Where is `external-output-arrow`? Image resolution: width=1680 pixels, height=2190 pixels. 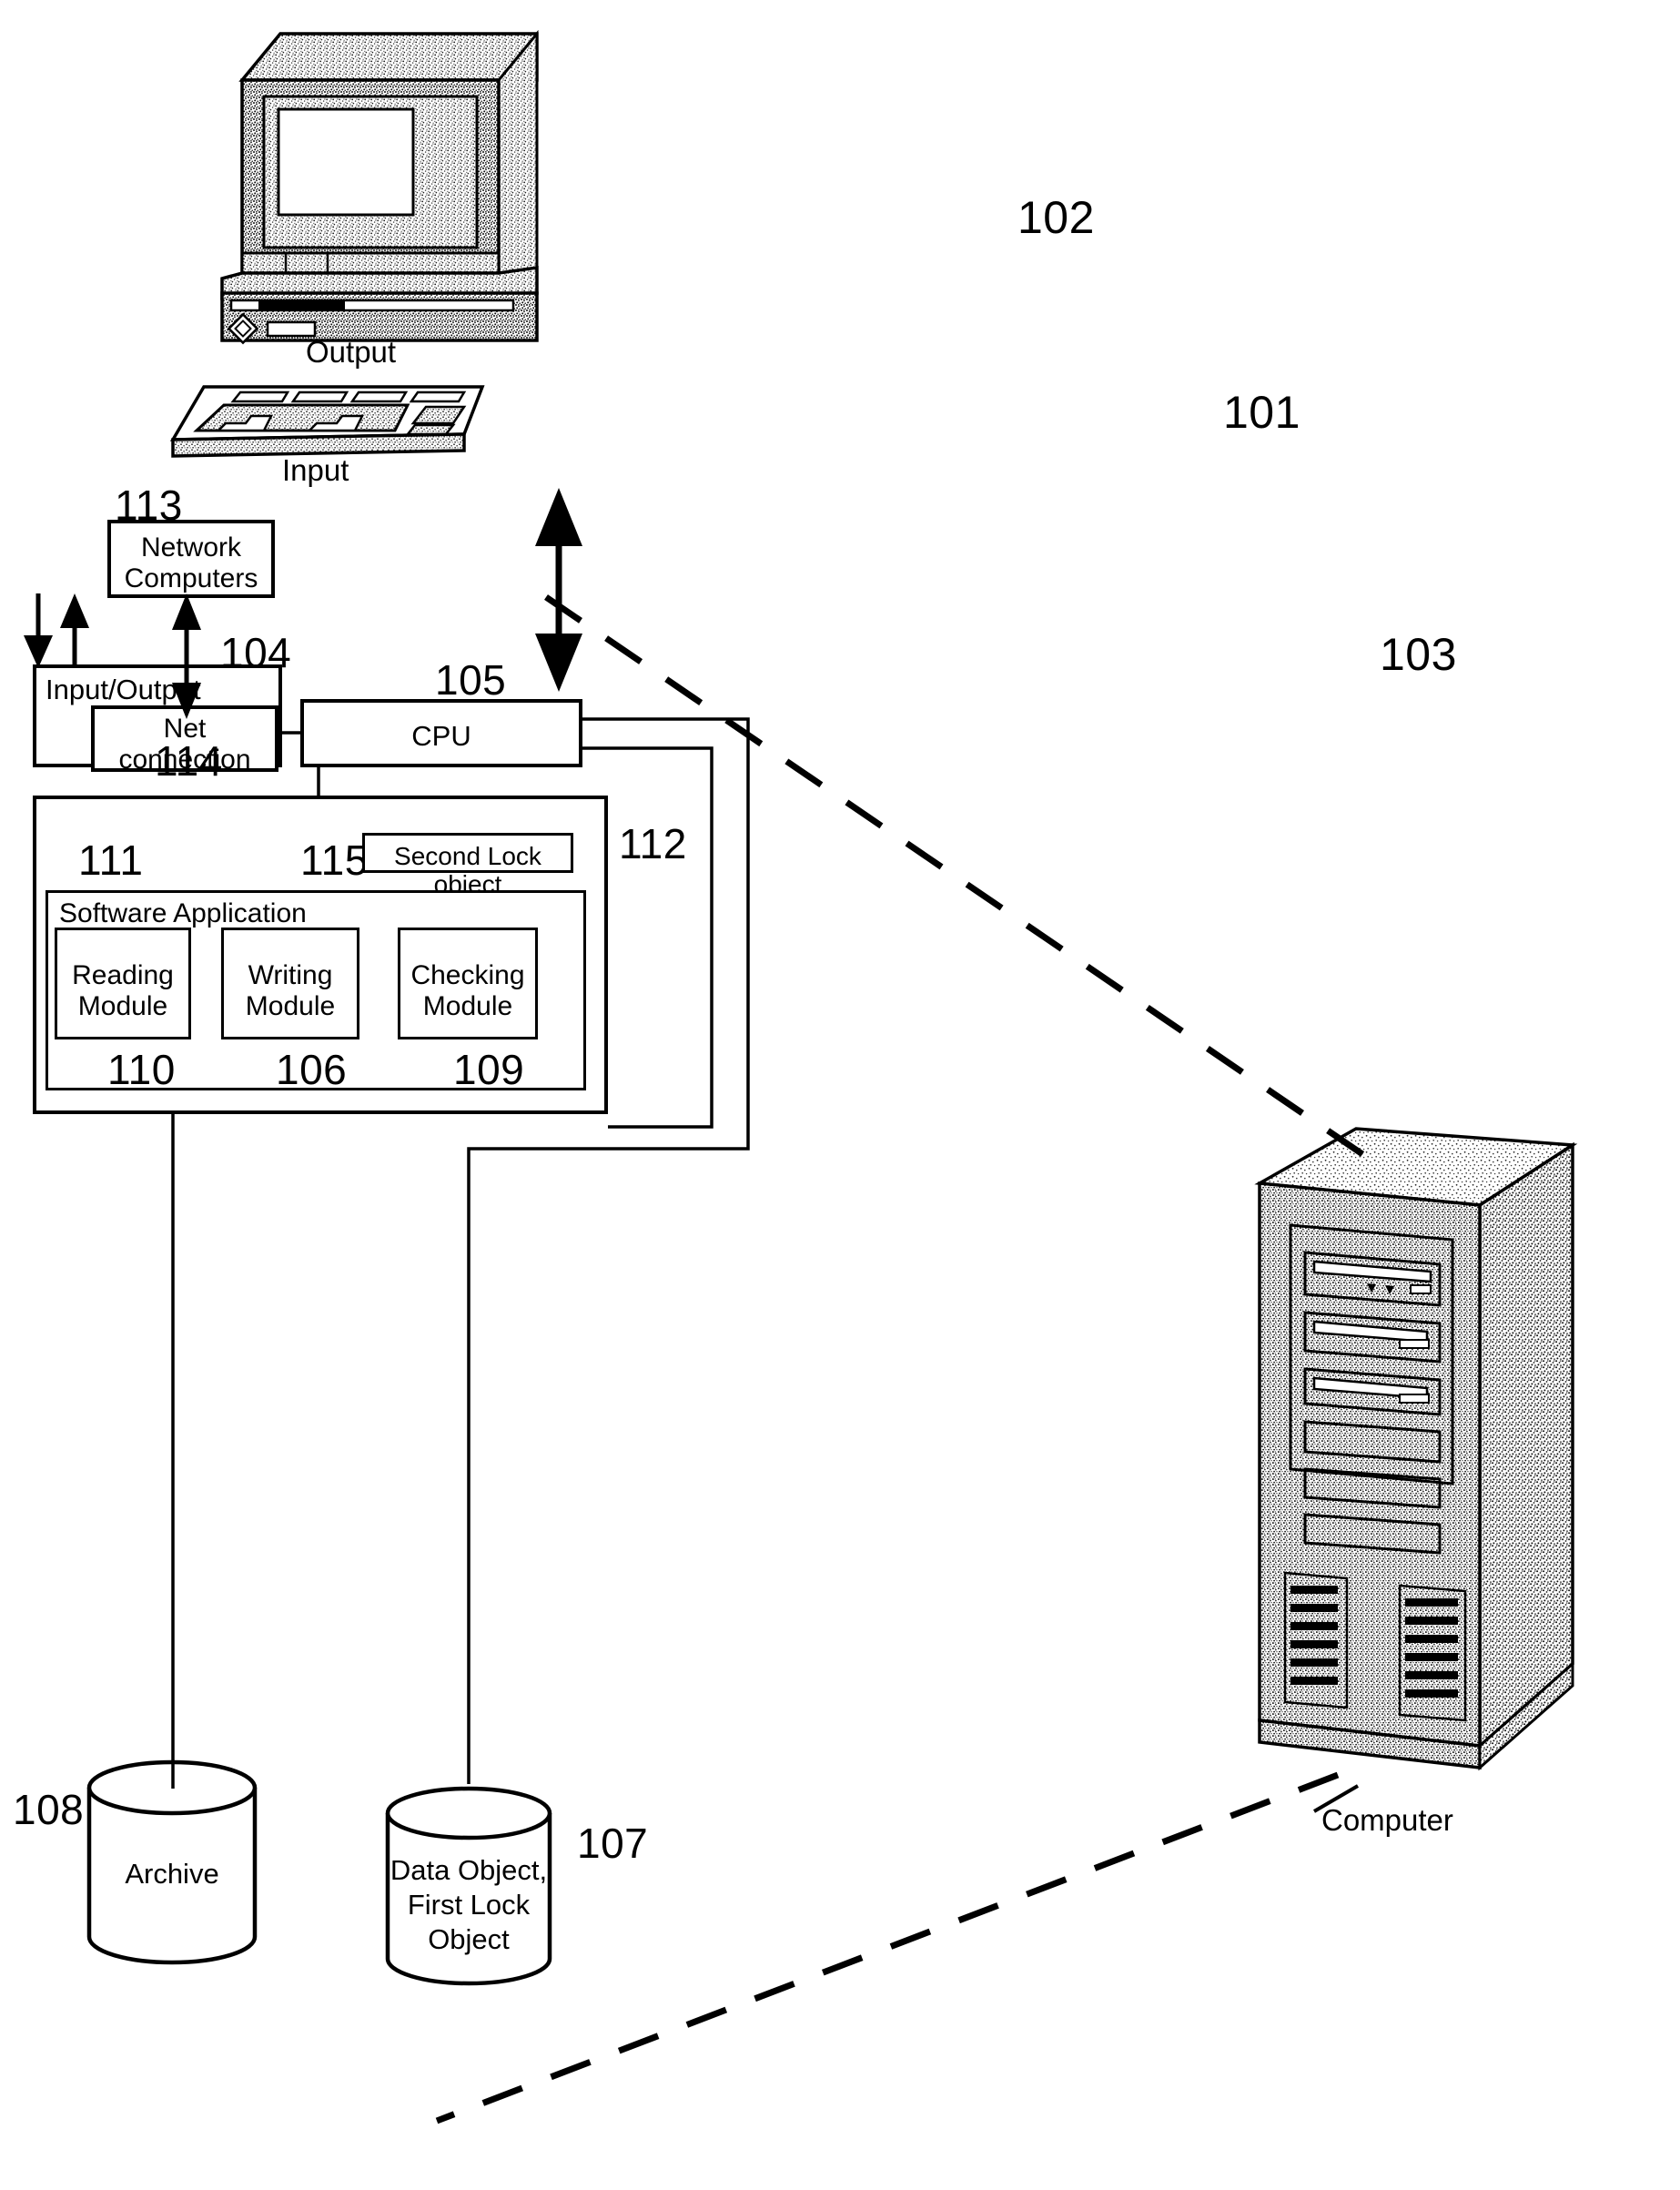
external-output-arrow is located at coordinates (74, 629).